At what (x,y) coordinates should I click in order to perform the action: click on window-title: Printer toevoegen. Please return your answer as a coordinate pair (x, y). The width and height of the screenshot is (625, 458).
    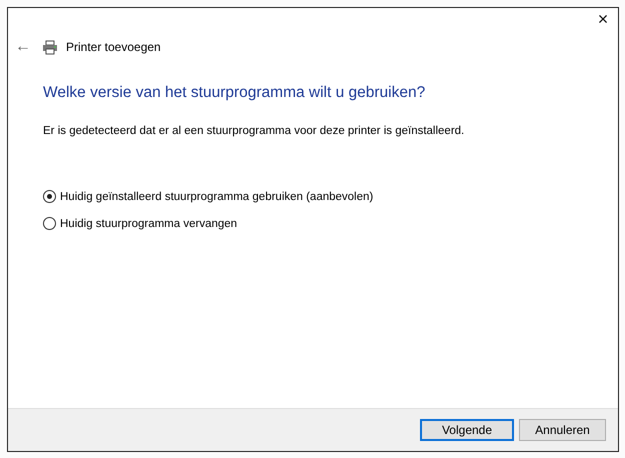
    Looking at the image, I should click on (113, 47).